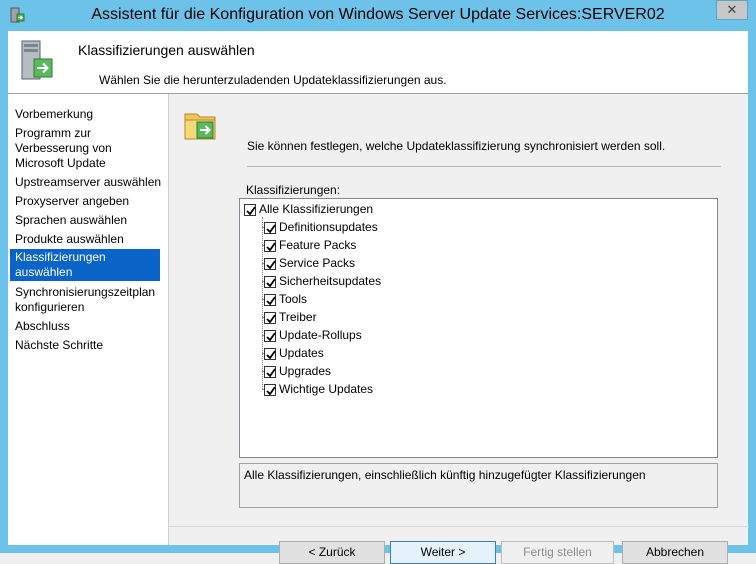 Image resolution: width=756 pixels, height=564 pixels. Describe the element at coordinates (317, 263) in the screenshot. I see `tree-item-label: Service Packs` at that location.